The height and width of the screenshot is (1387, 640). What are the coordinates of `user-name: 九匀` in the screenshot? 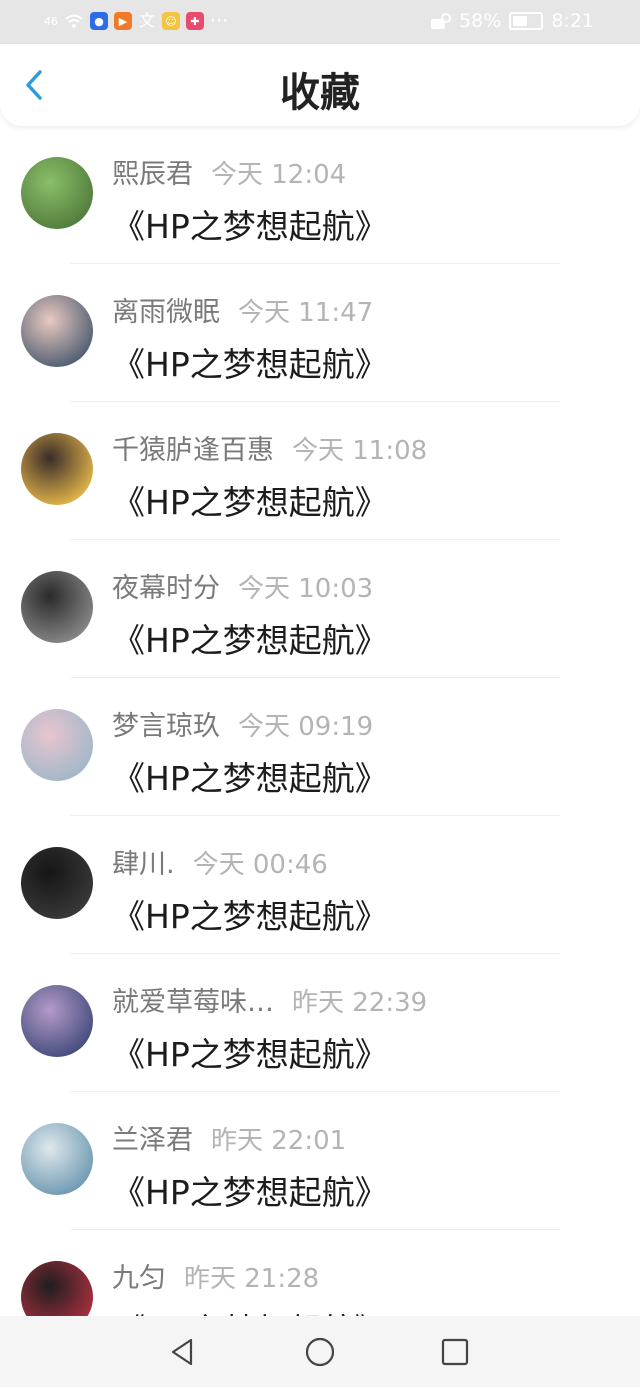 It's located at (139, 1278).